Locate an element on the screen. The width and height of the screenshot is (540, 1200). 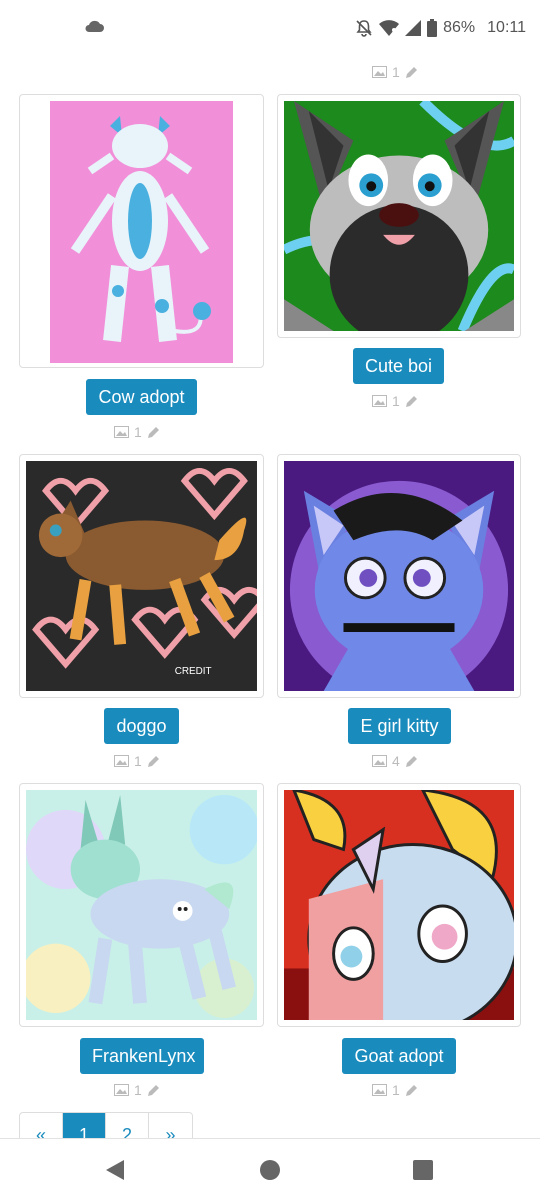
cow-artwork is located at coordinates (141, 232).